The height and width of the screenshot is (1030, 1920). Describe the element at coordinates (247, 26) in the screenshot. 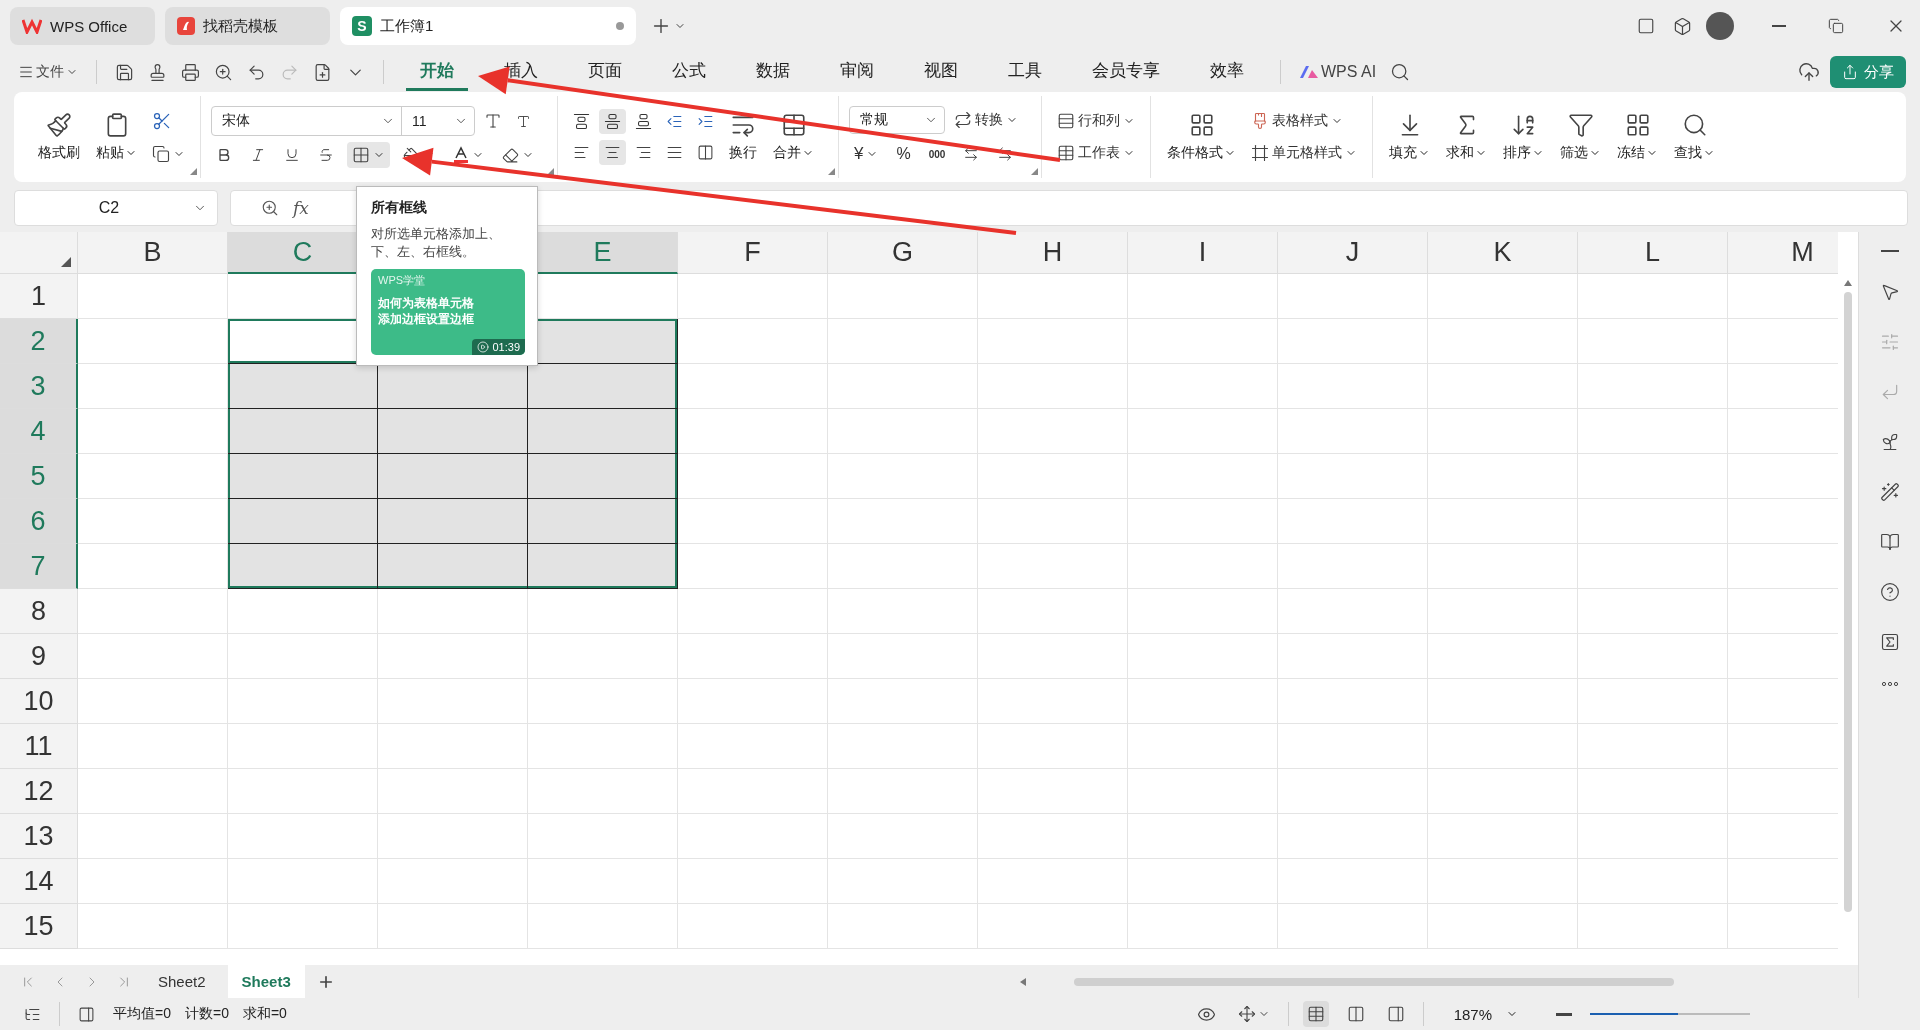

I see `window-tab: 找稻壳模板` at that location.